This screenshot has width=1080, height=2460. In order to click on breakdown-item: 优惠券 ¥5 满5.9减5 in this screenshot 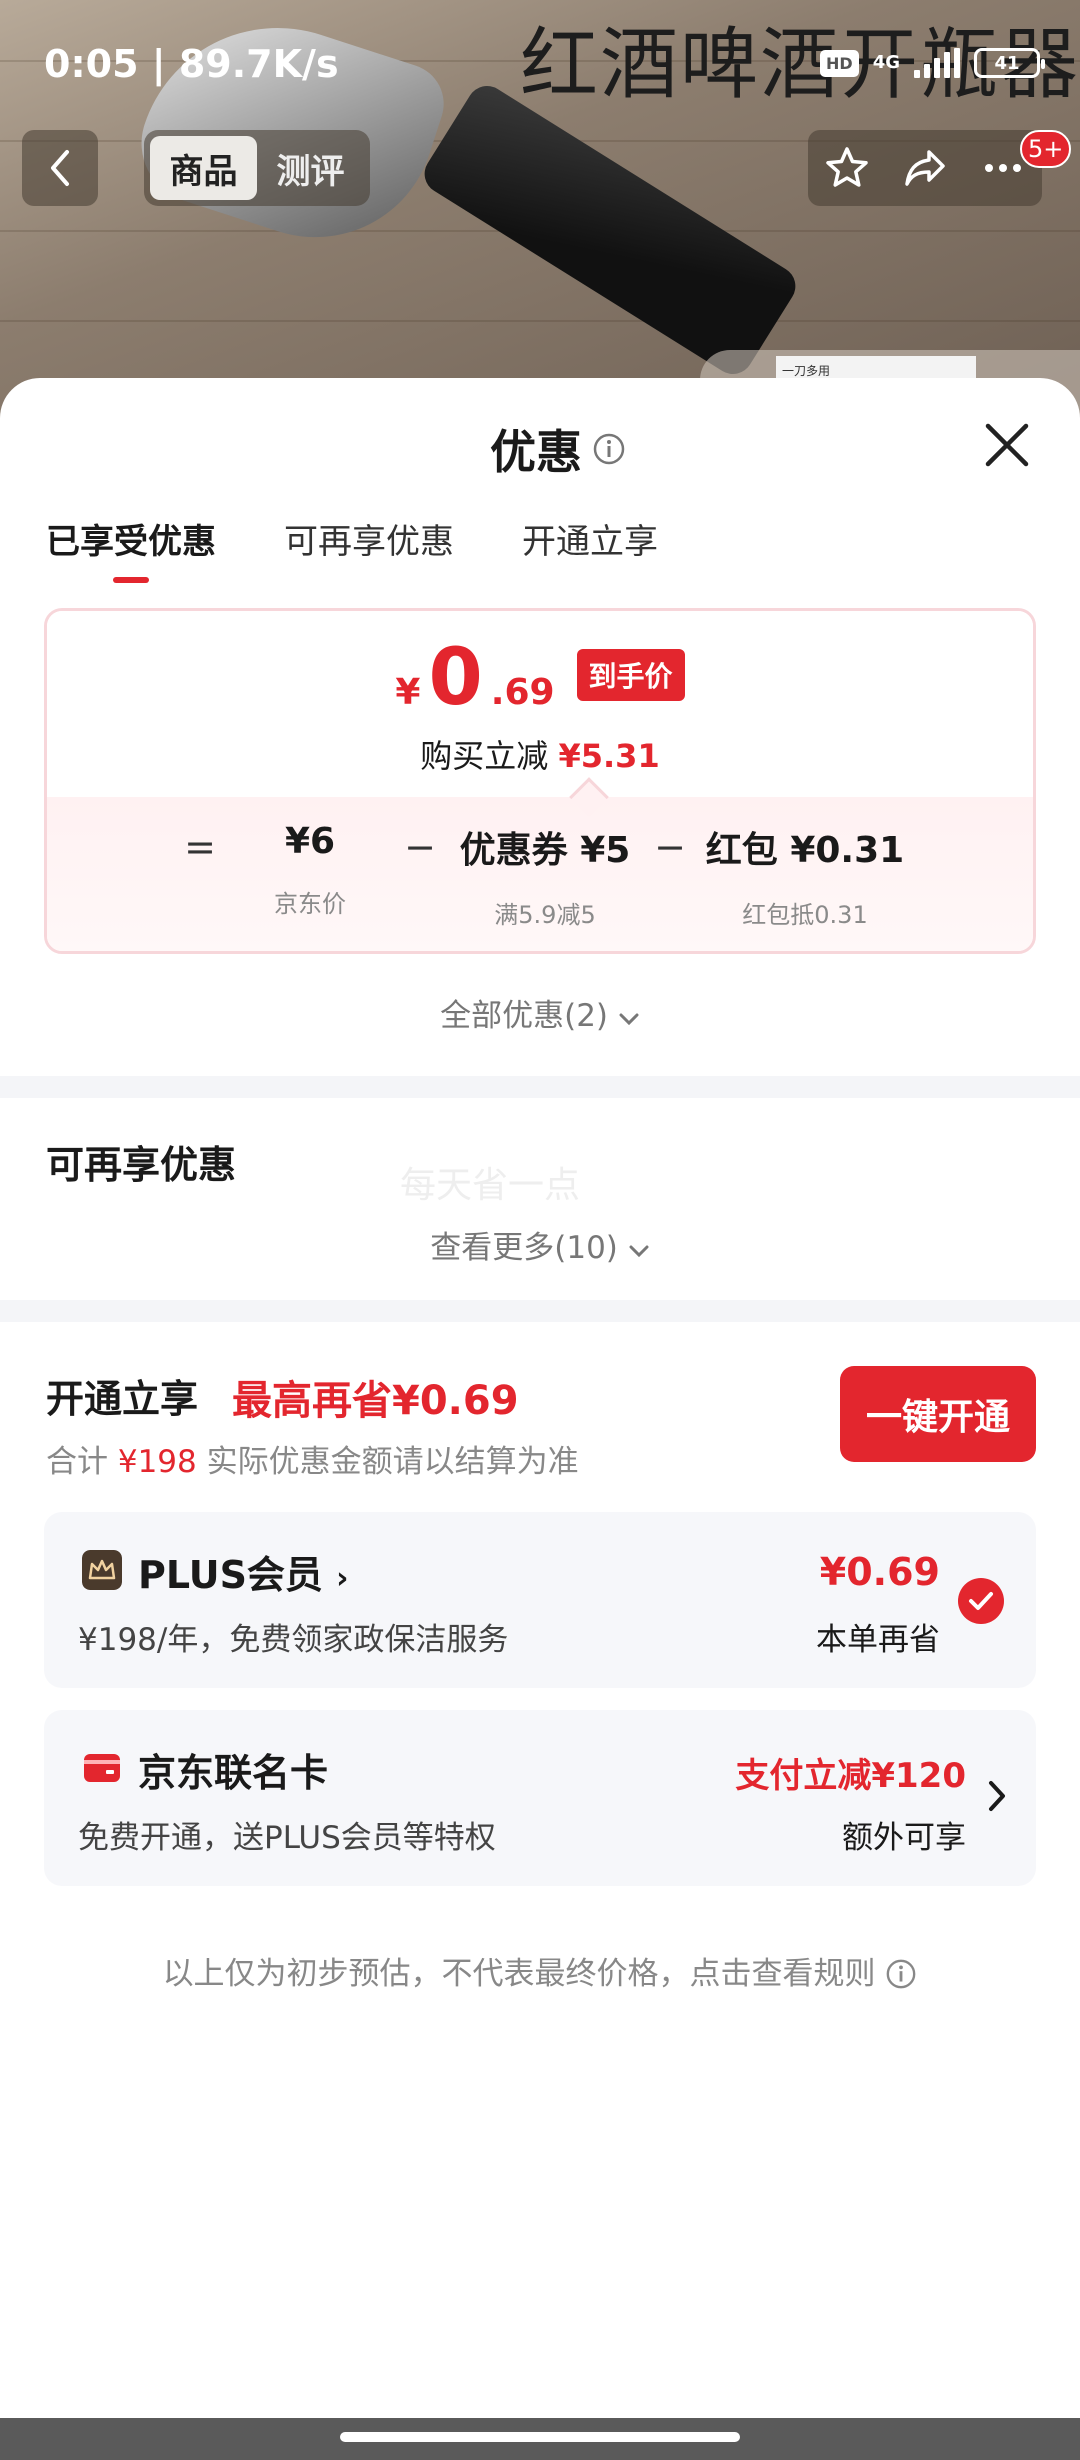, I will do `click(545, 879)`.